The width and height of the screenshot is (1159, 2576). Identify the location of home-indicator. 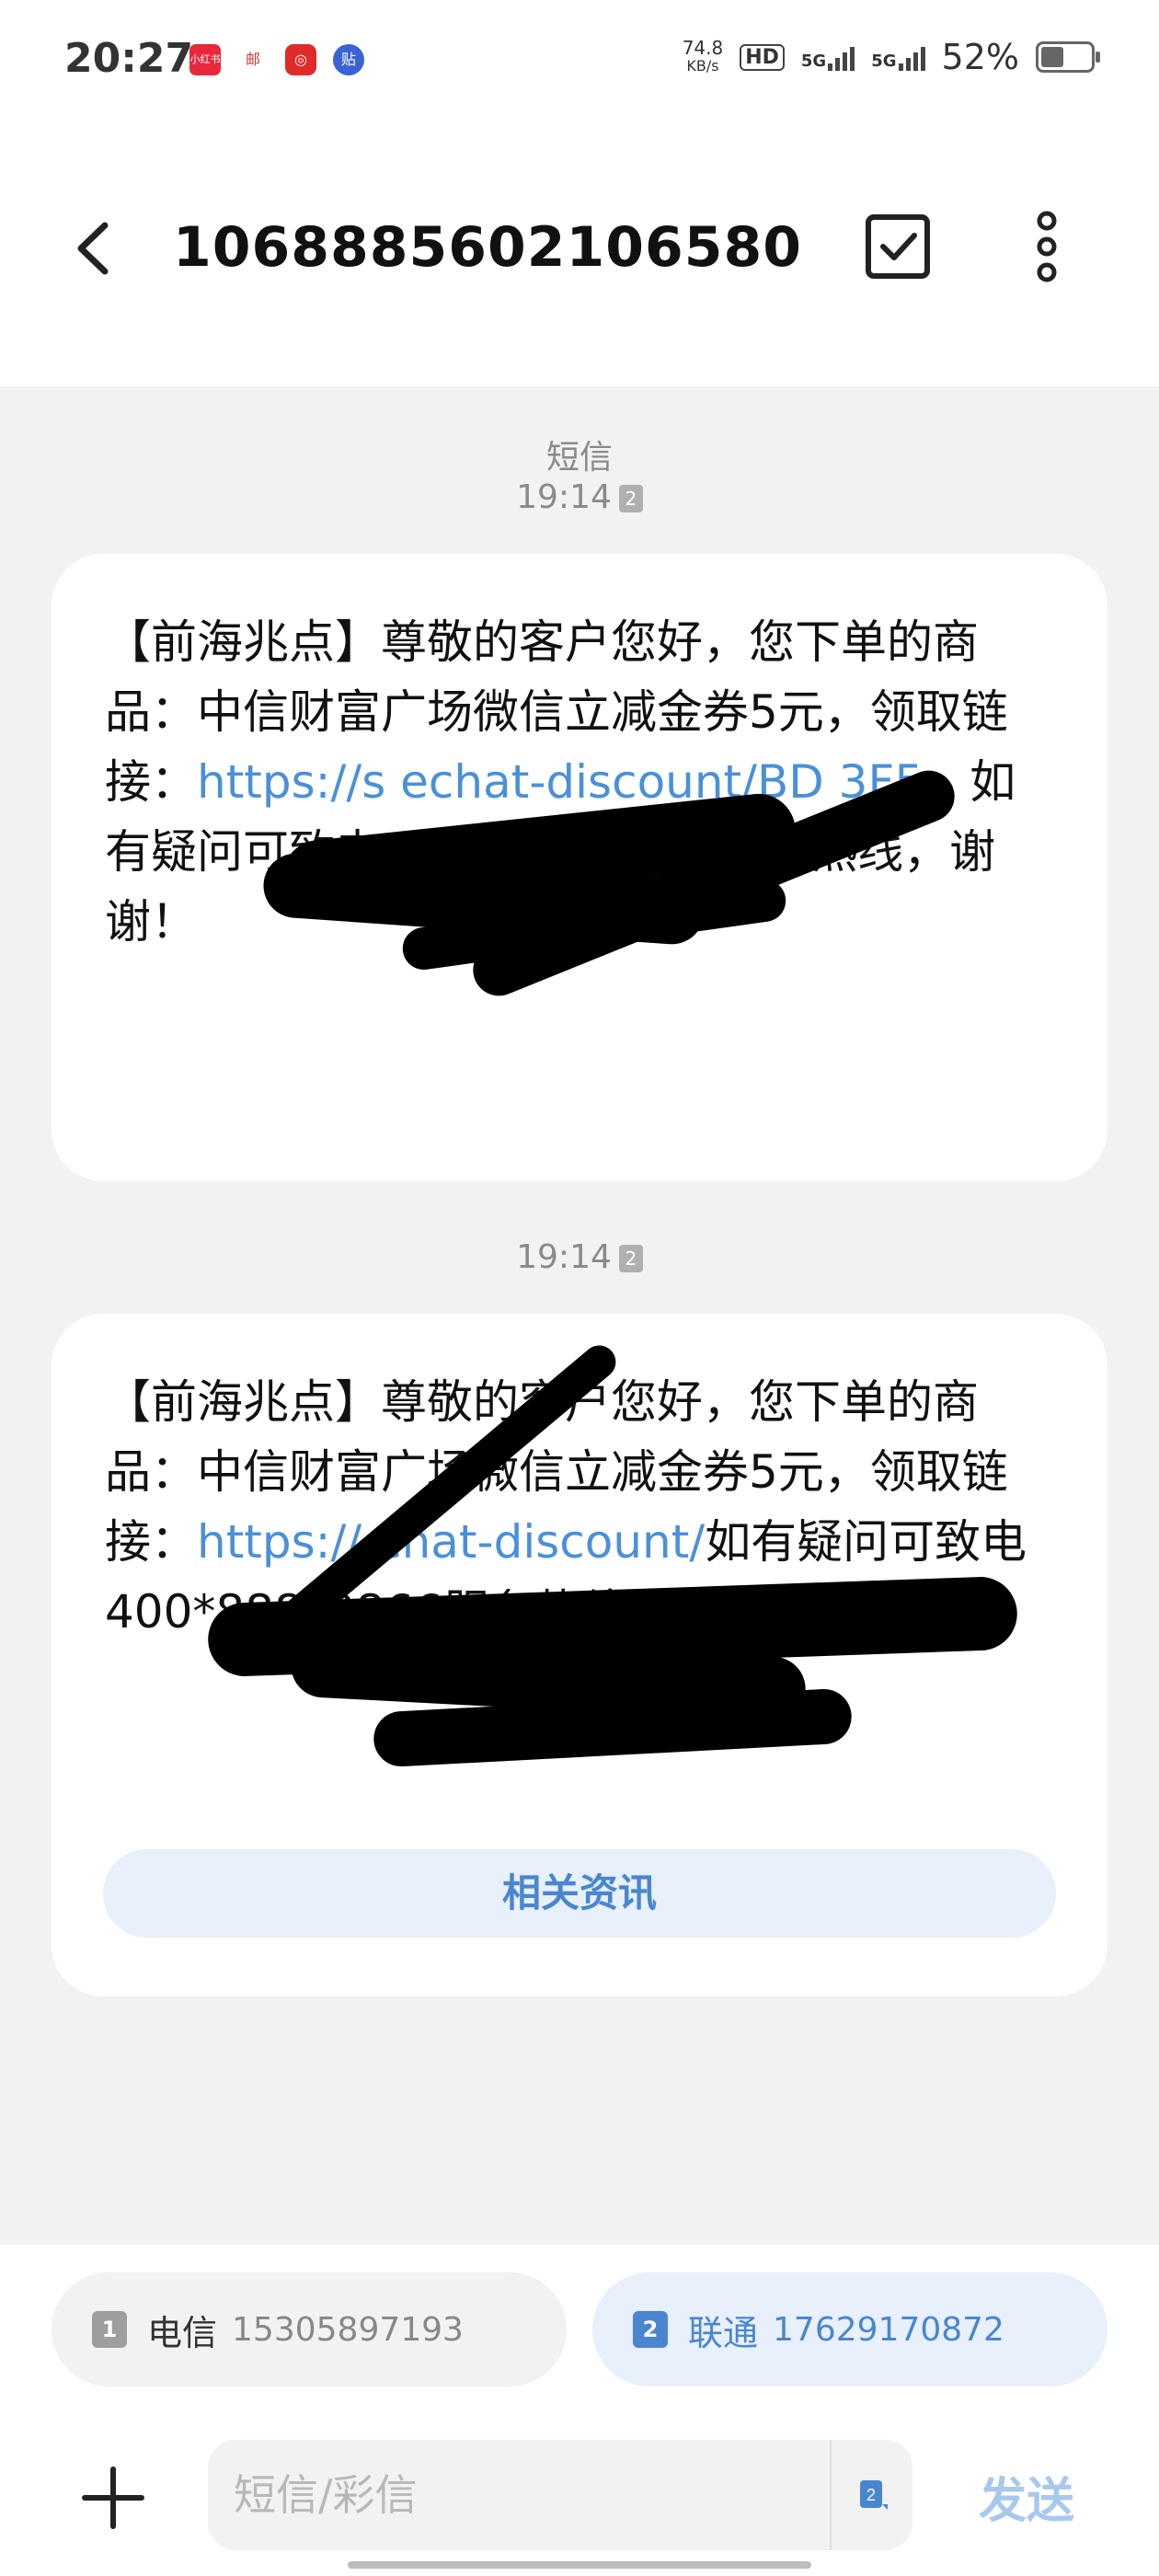
(579, 2565).